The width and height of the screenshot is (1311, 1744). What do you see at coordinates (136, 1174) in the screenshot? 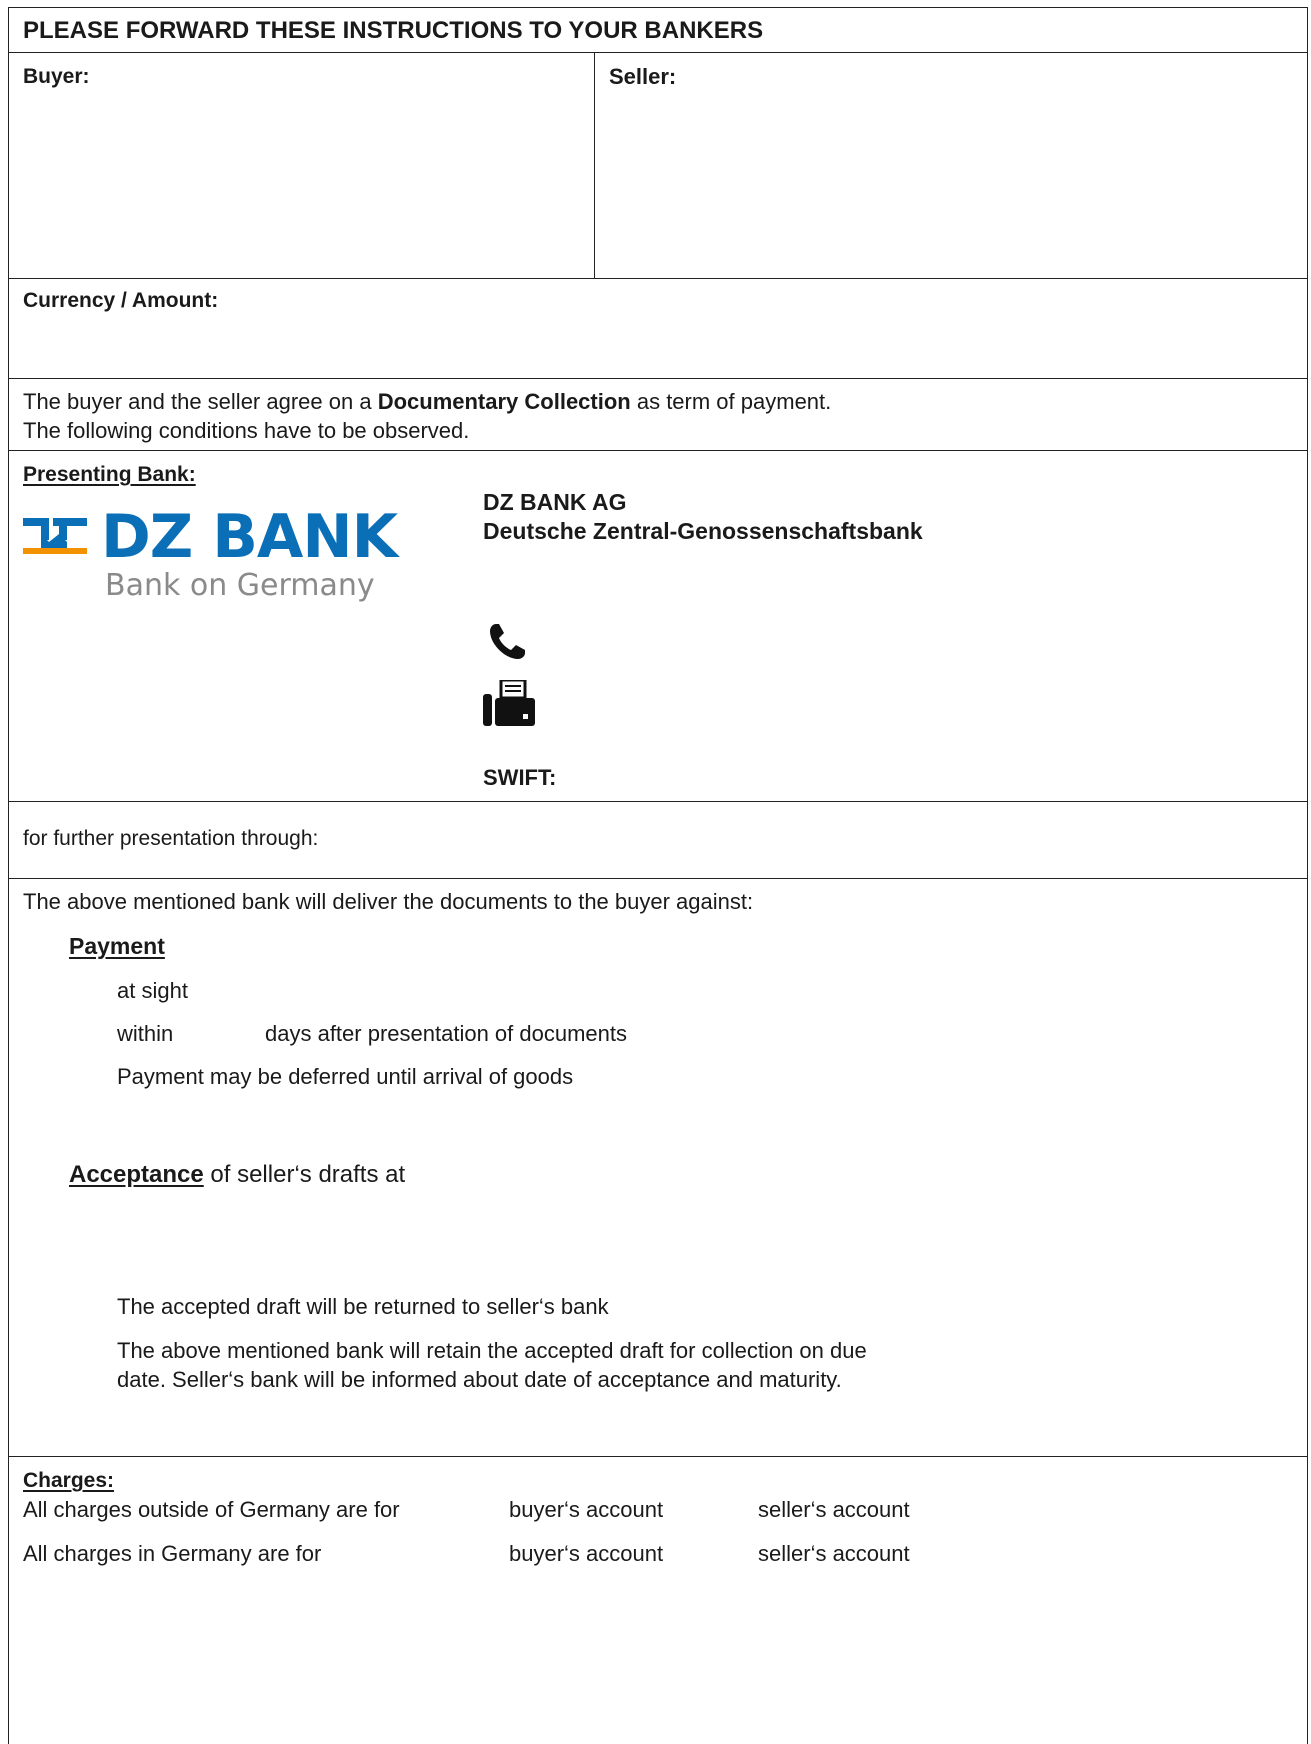
I see `acceptance-heading: Acceptance` at bounding box center [136, 1174].